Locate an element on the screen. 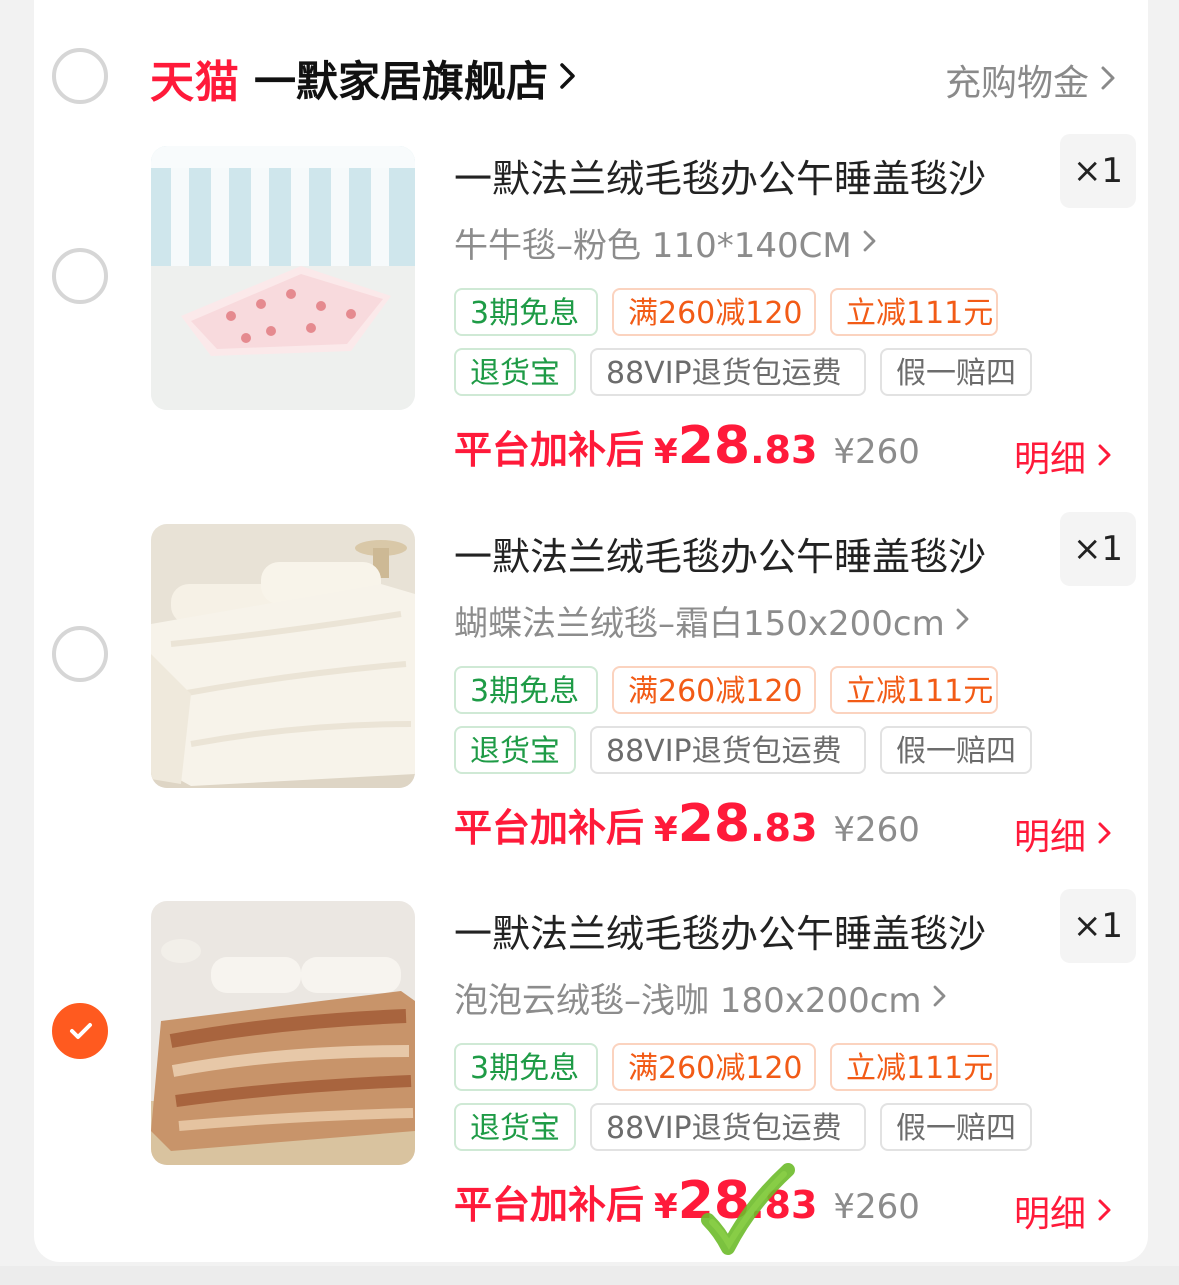  coupon-link: 充购物金 is located at coordinates (1031, 80).